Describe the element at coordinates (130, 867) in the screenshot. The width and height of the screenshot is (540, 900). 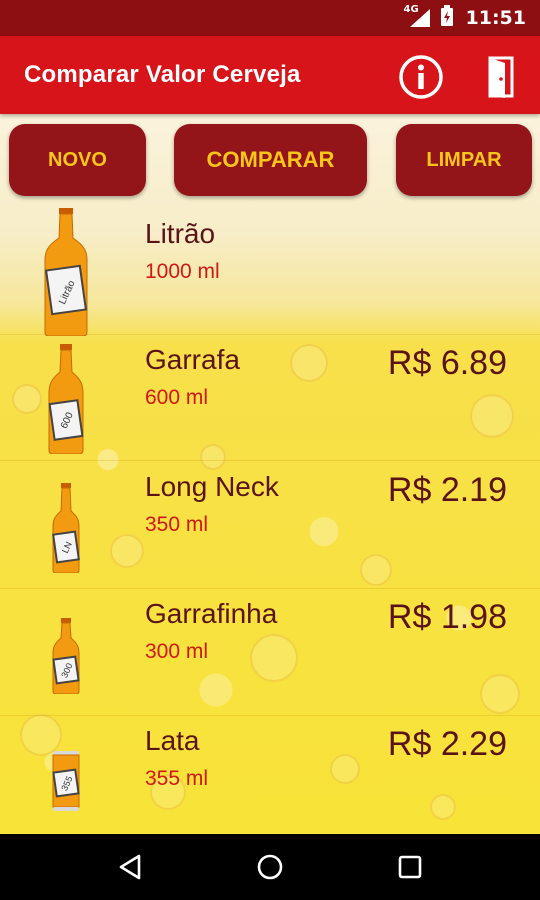
I see `back-icon` at that location.